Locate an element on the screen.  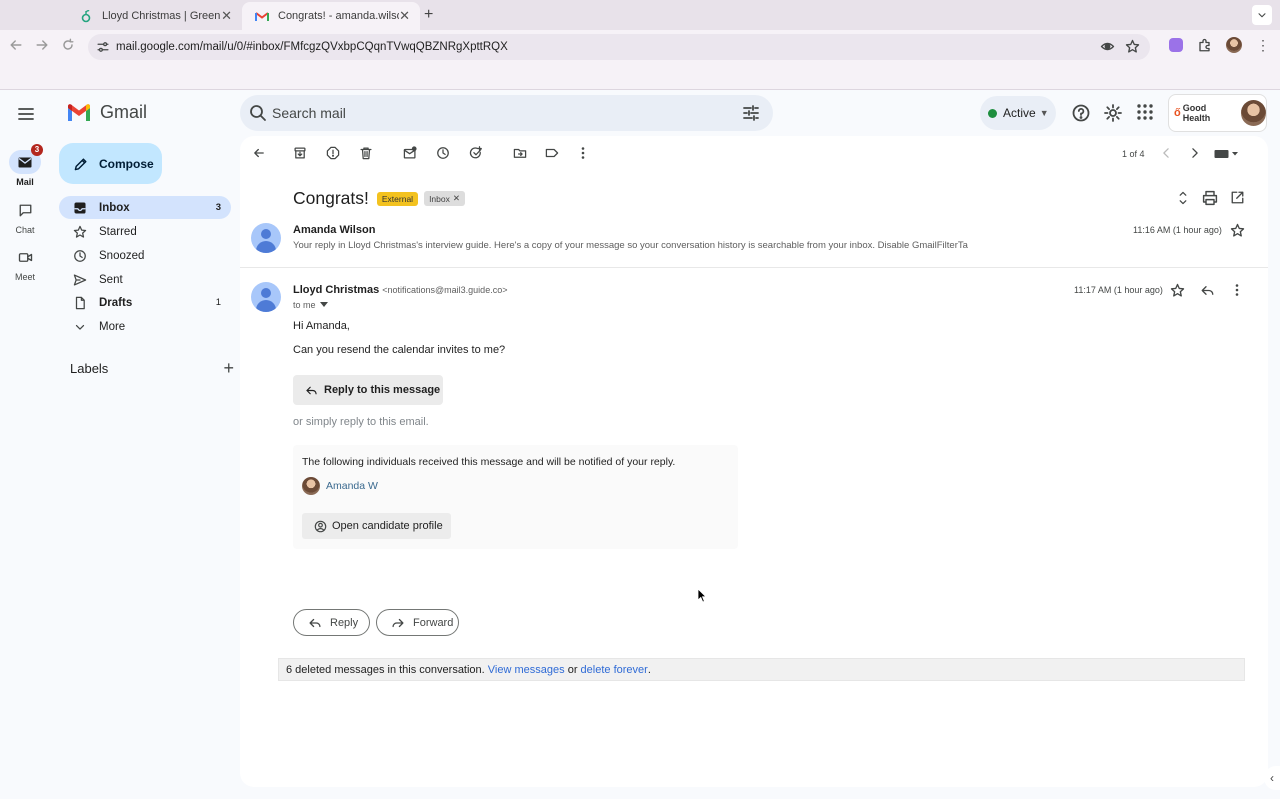
profile-avatar is located at coordinates (1234, 45).